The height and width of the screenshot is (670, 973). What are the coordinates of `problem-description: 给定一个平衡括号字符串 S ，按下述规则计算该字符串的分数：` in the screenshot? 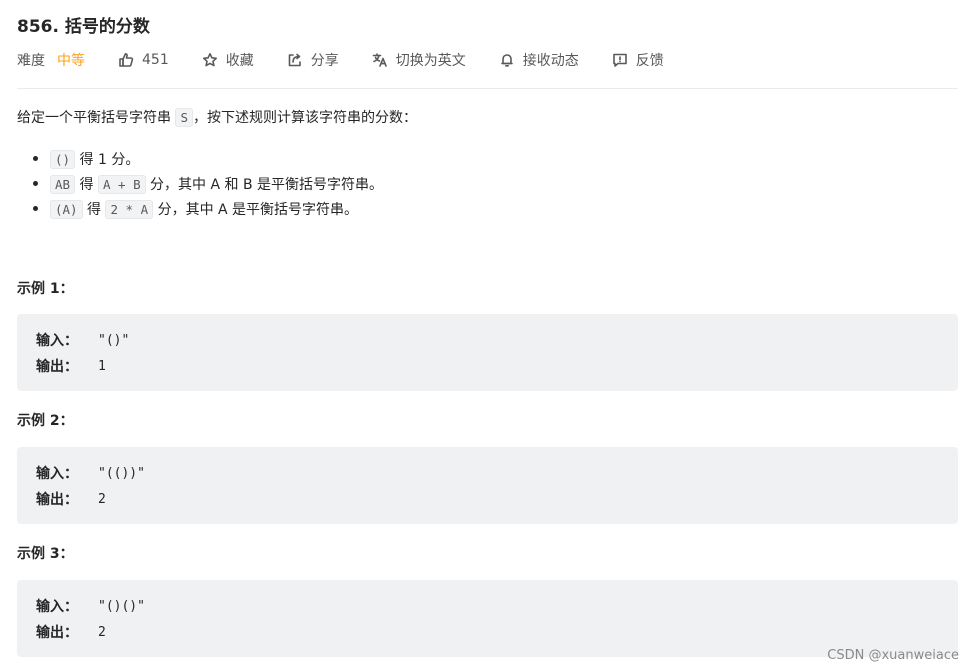 It's located at (217, 118).